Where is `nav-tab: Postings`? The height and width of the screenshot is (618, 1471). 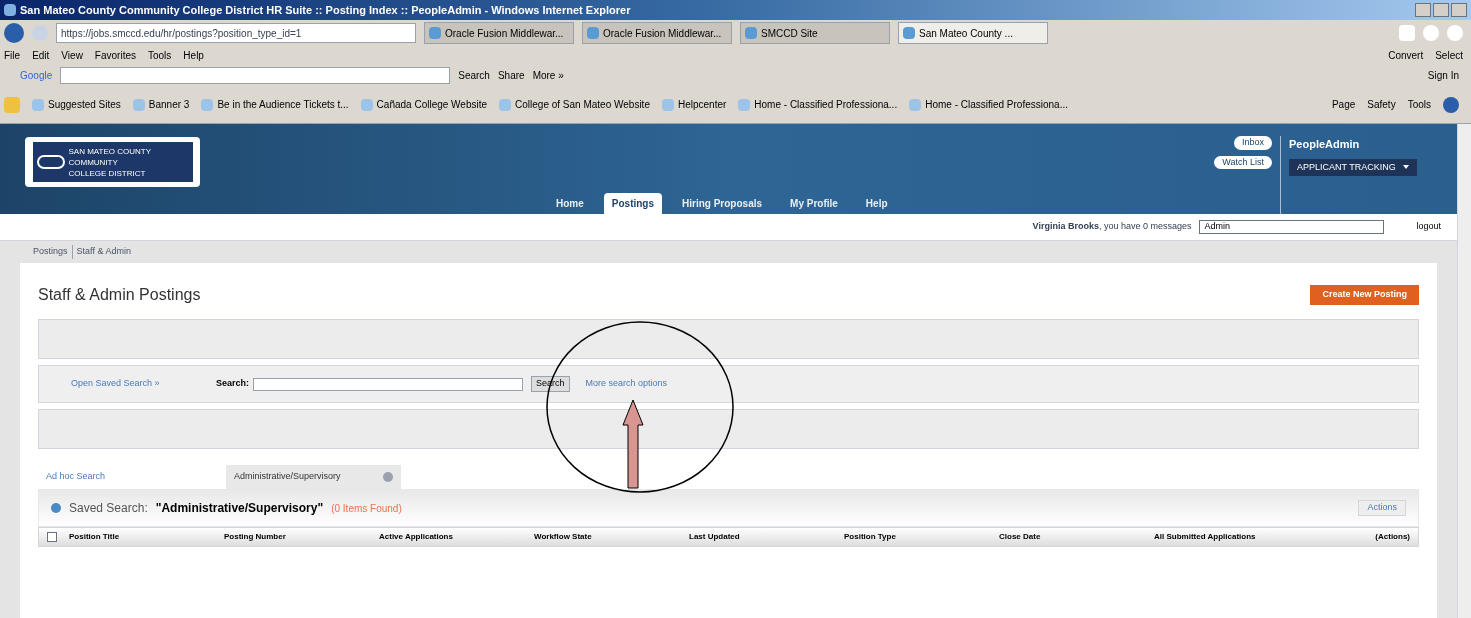
nav-tab: Postings is located at coordinates (633, 203).